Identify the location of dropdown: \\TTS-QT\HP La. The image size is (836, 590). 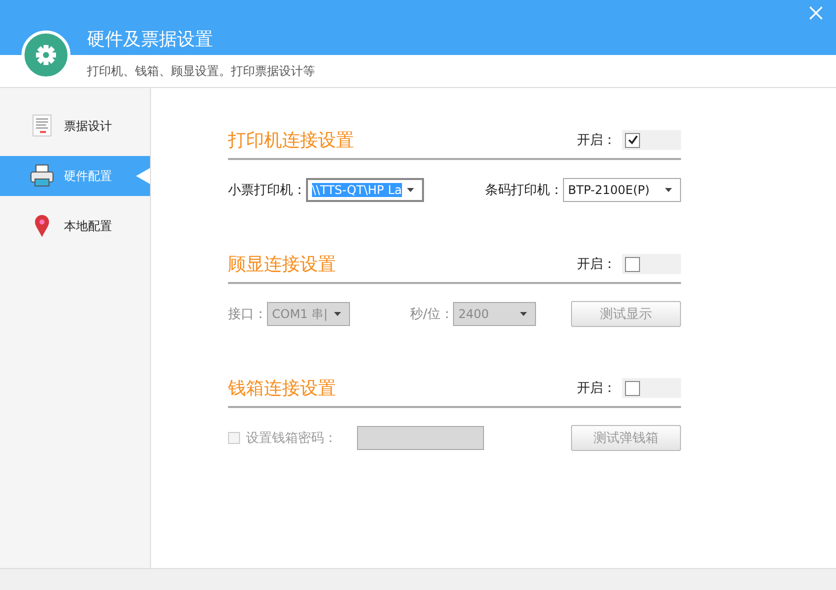
(365, 190).